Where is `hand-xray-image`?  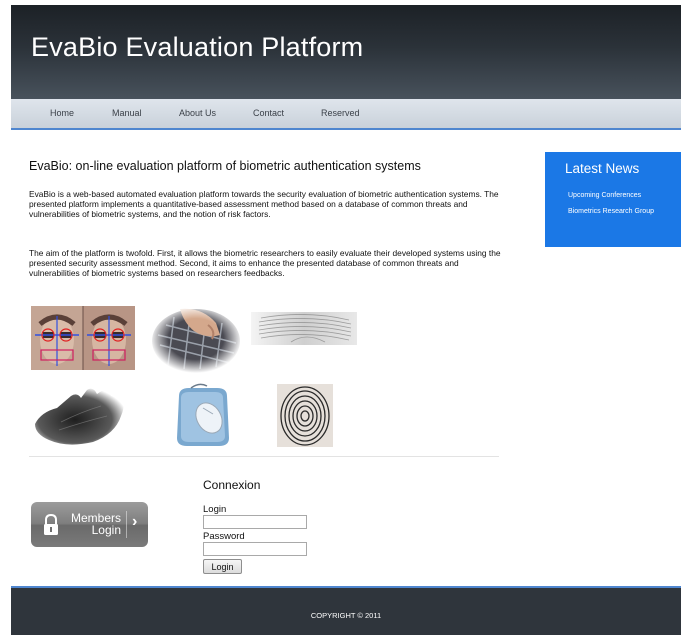 hand-xray-image is located at coordinates (80, 416).